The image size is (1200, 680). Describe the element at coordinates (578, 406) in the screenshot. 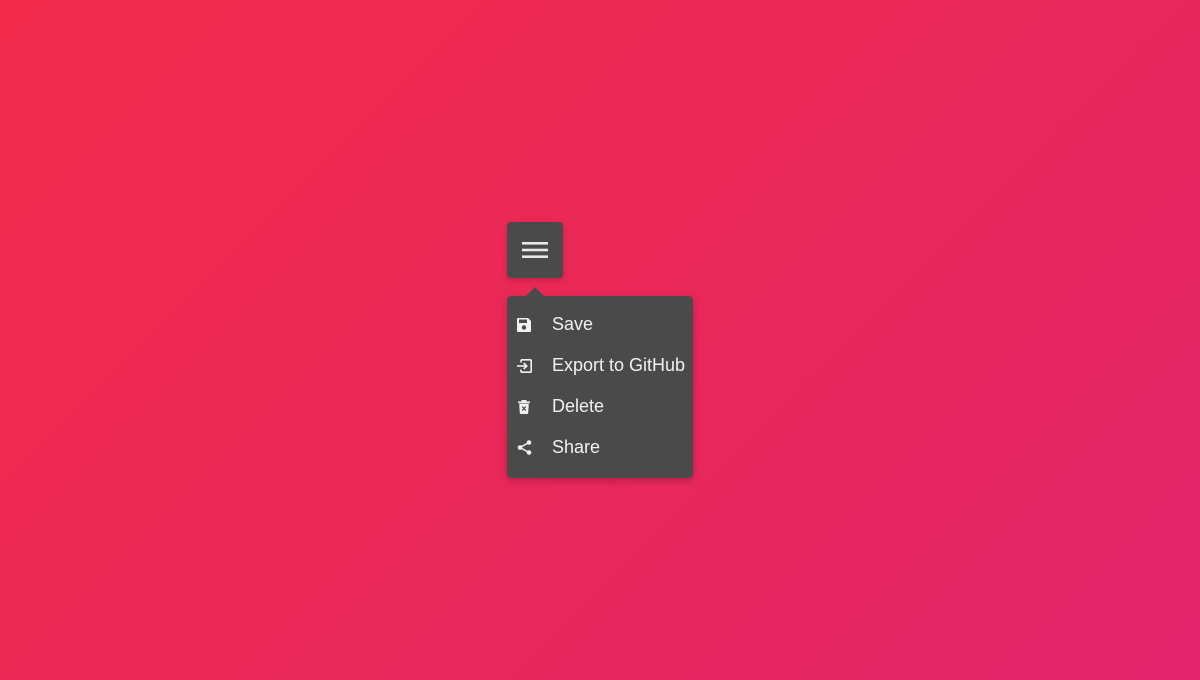

I see `menu-item-label: Delete` at that location.